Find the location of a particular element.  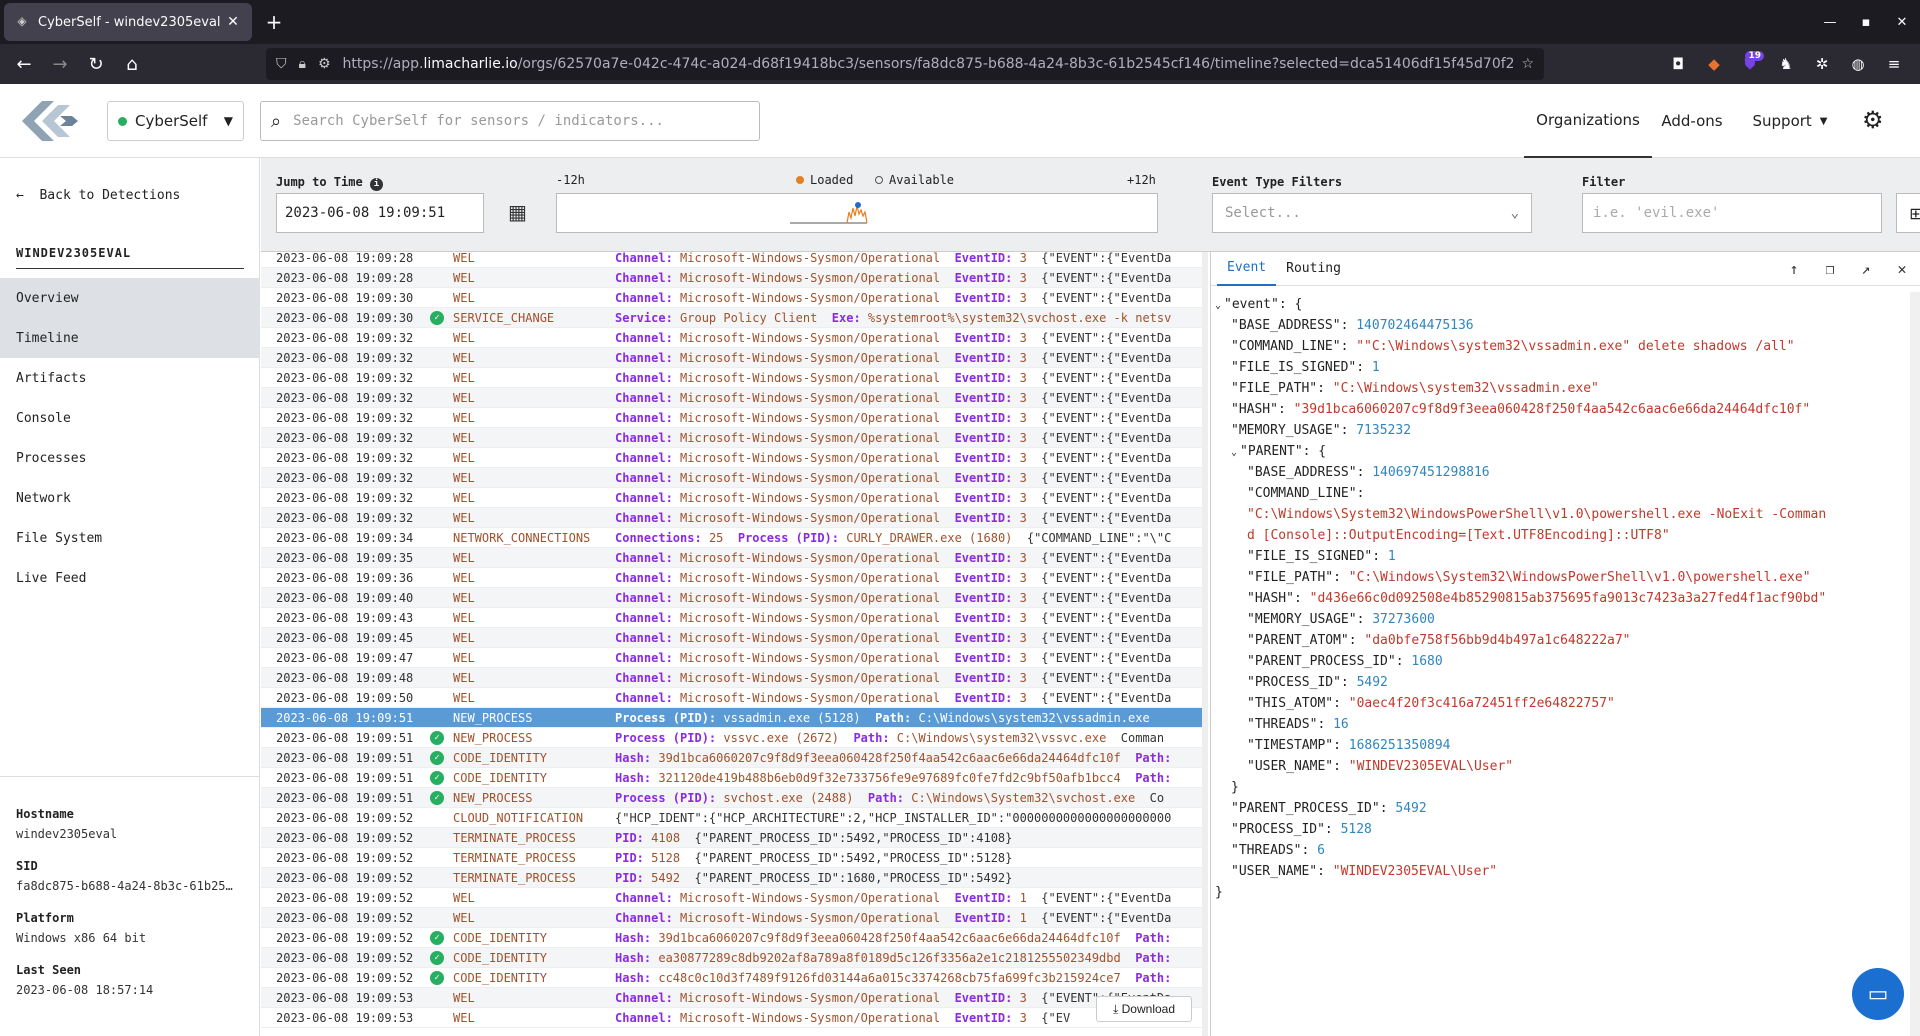

gear-icon: ⚙ is located at coordinates (1873, 120).